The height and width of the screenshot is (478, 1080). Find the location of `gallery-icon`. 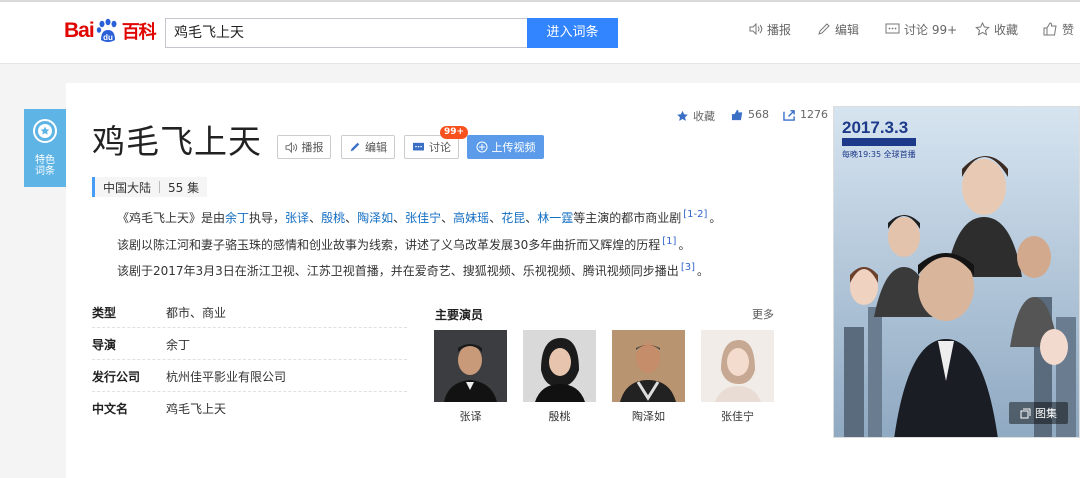

gallery-icon is located at coordinates (1025, 413).